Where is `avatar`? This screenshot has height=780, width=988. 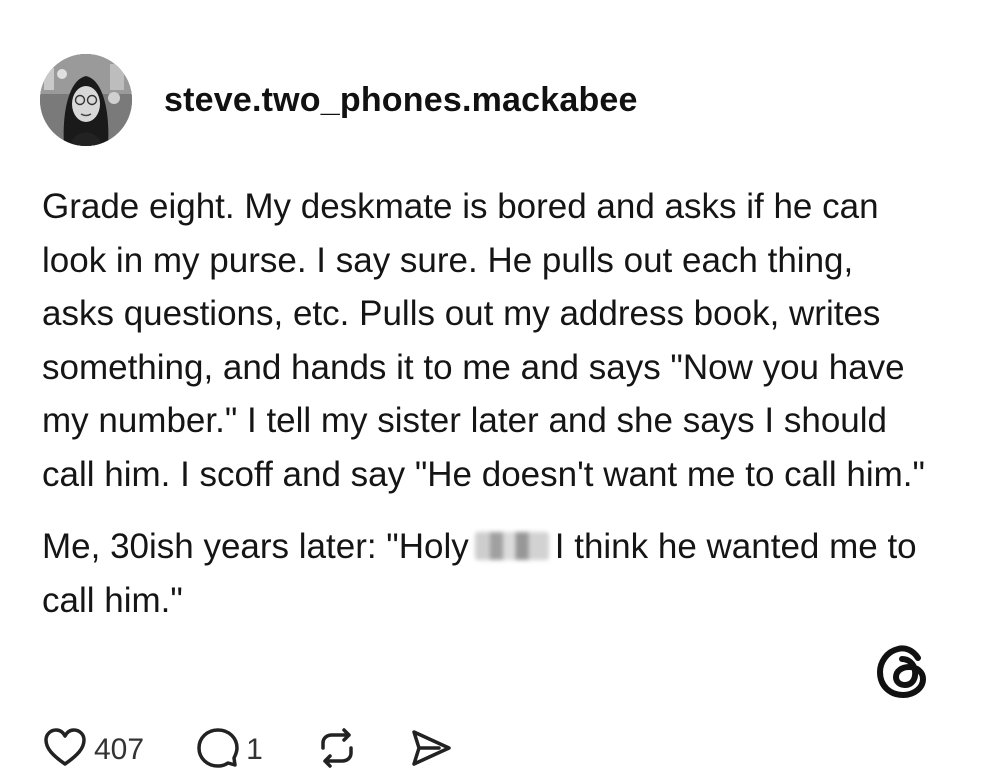
avatar is located at coordinates (86, 100).